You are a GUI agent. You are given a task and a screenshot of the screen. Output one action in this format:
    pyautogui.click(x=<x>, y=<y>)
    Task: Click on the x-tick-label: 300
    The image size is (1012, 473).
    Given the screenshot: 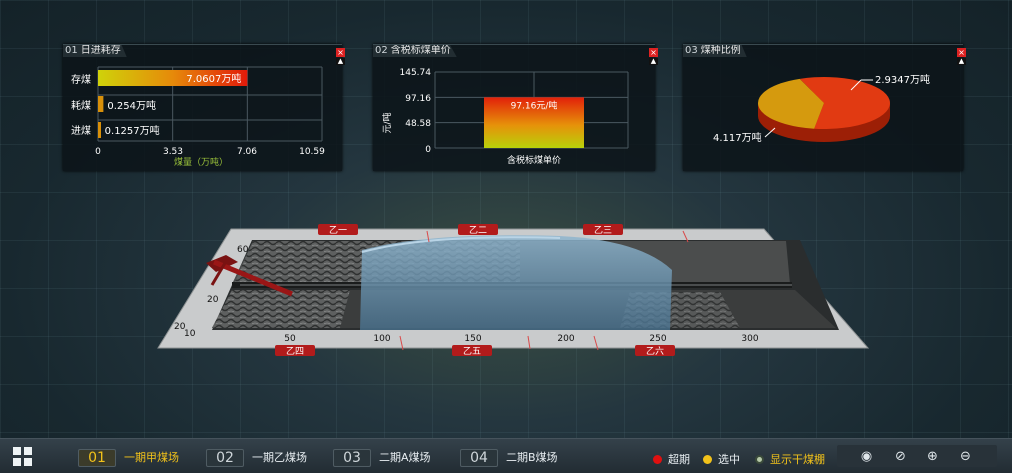 What is the action you would take?
    pyautogui.click(x=749, y=339)
    